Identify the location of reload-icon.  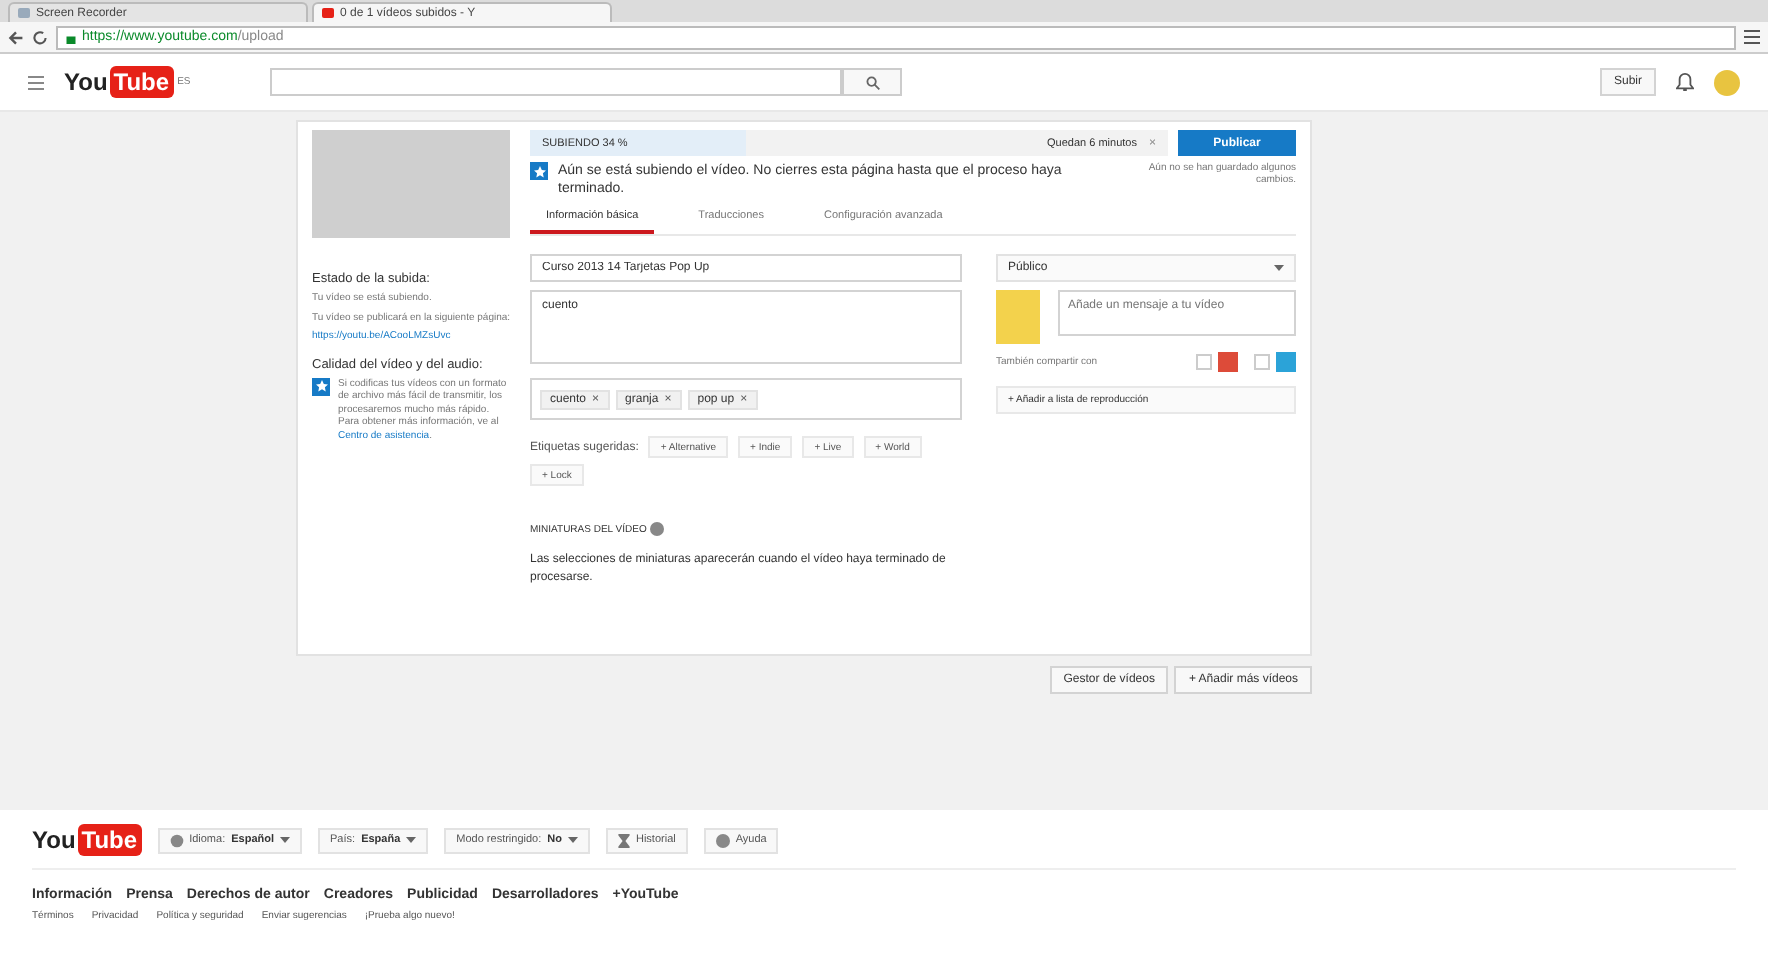
(40, 37).